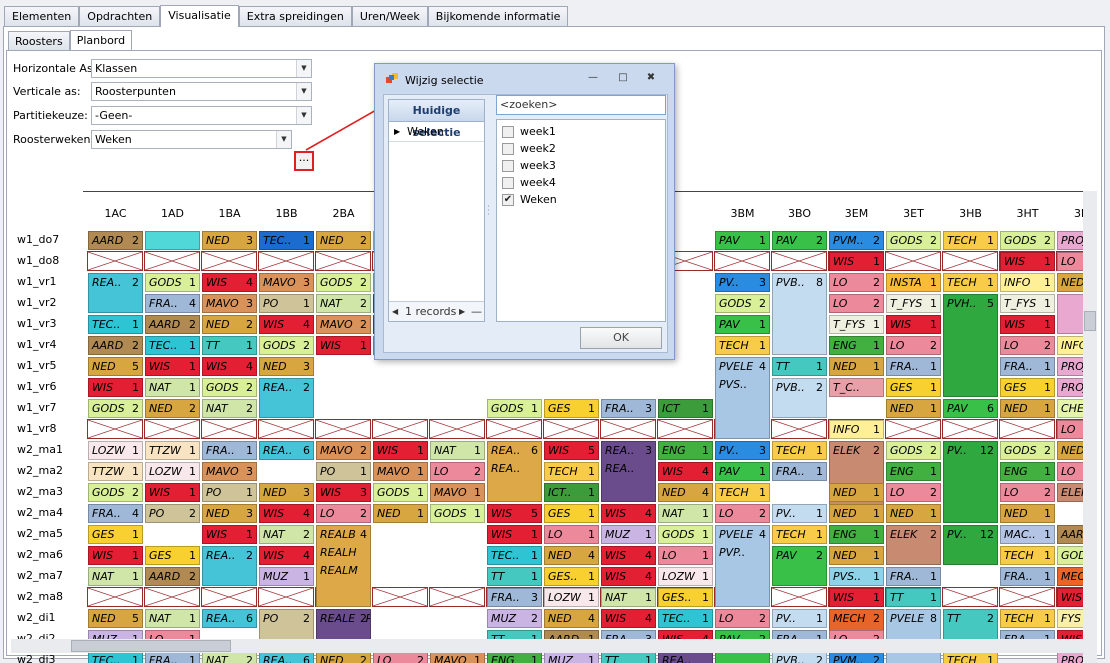 Image resolution: width=1110 pixels, height=663 pixels. Describe the element at coordinates (201, 115) in the screenshot. I see `field-combo: -Geen- ▼` at that location.